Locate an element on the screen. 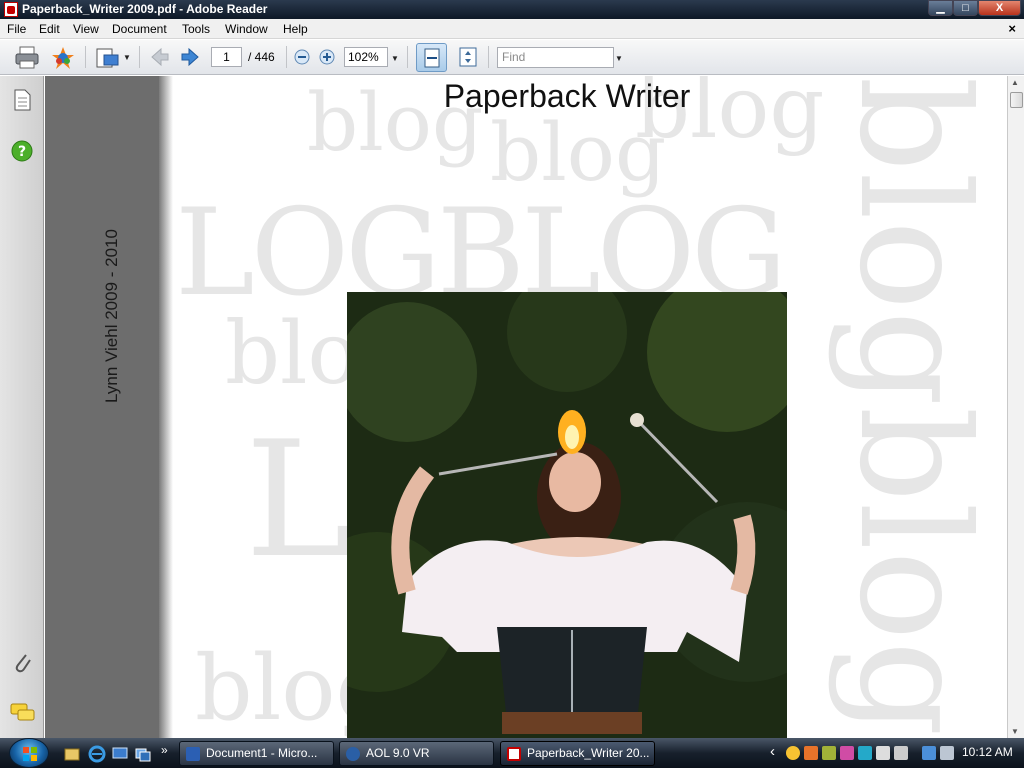  menu-help: Help is located at coordinates (295, 29).